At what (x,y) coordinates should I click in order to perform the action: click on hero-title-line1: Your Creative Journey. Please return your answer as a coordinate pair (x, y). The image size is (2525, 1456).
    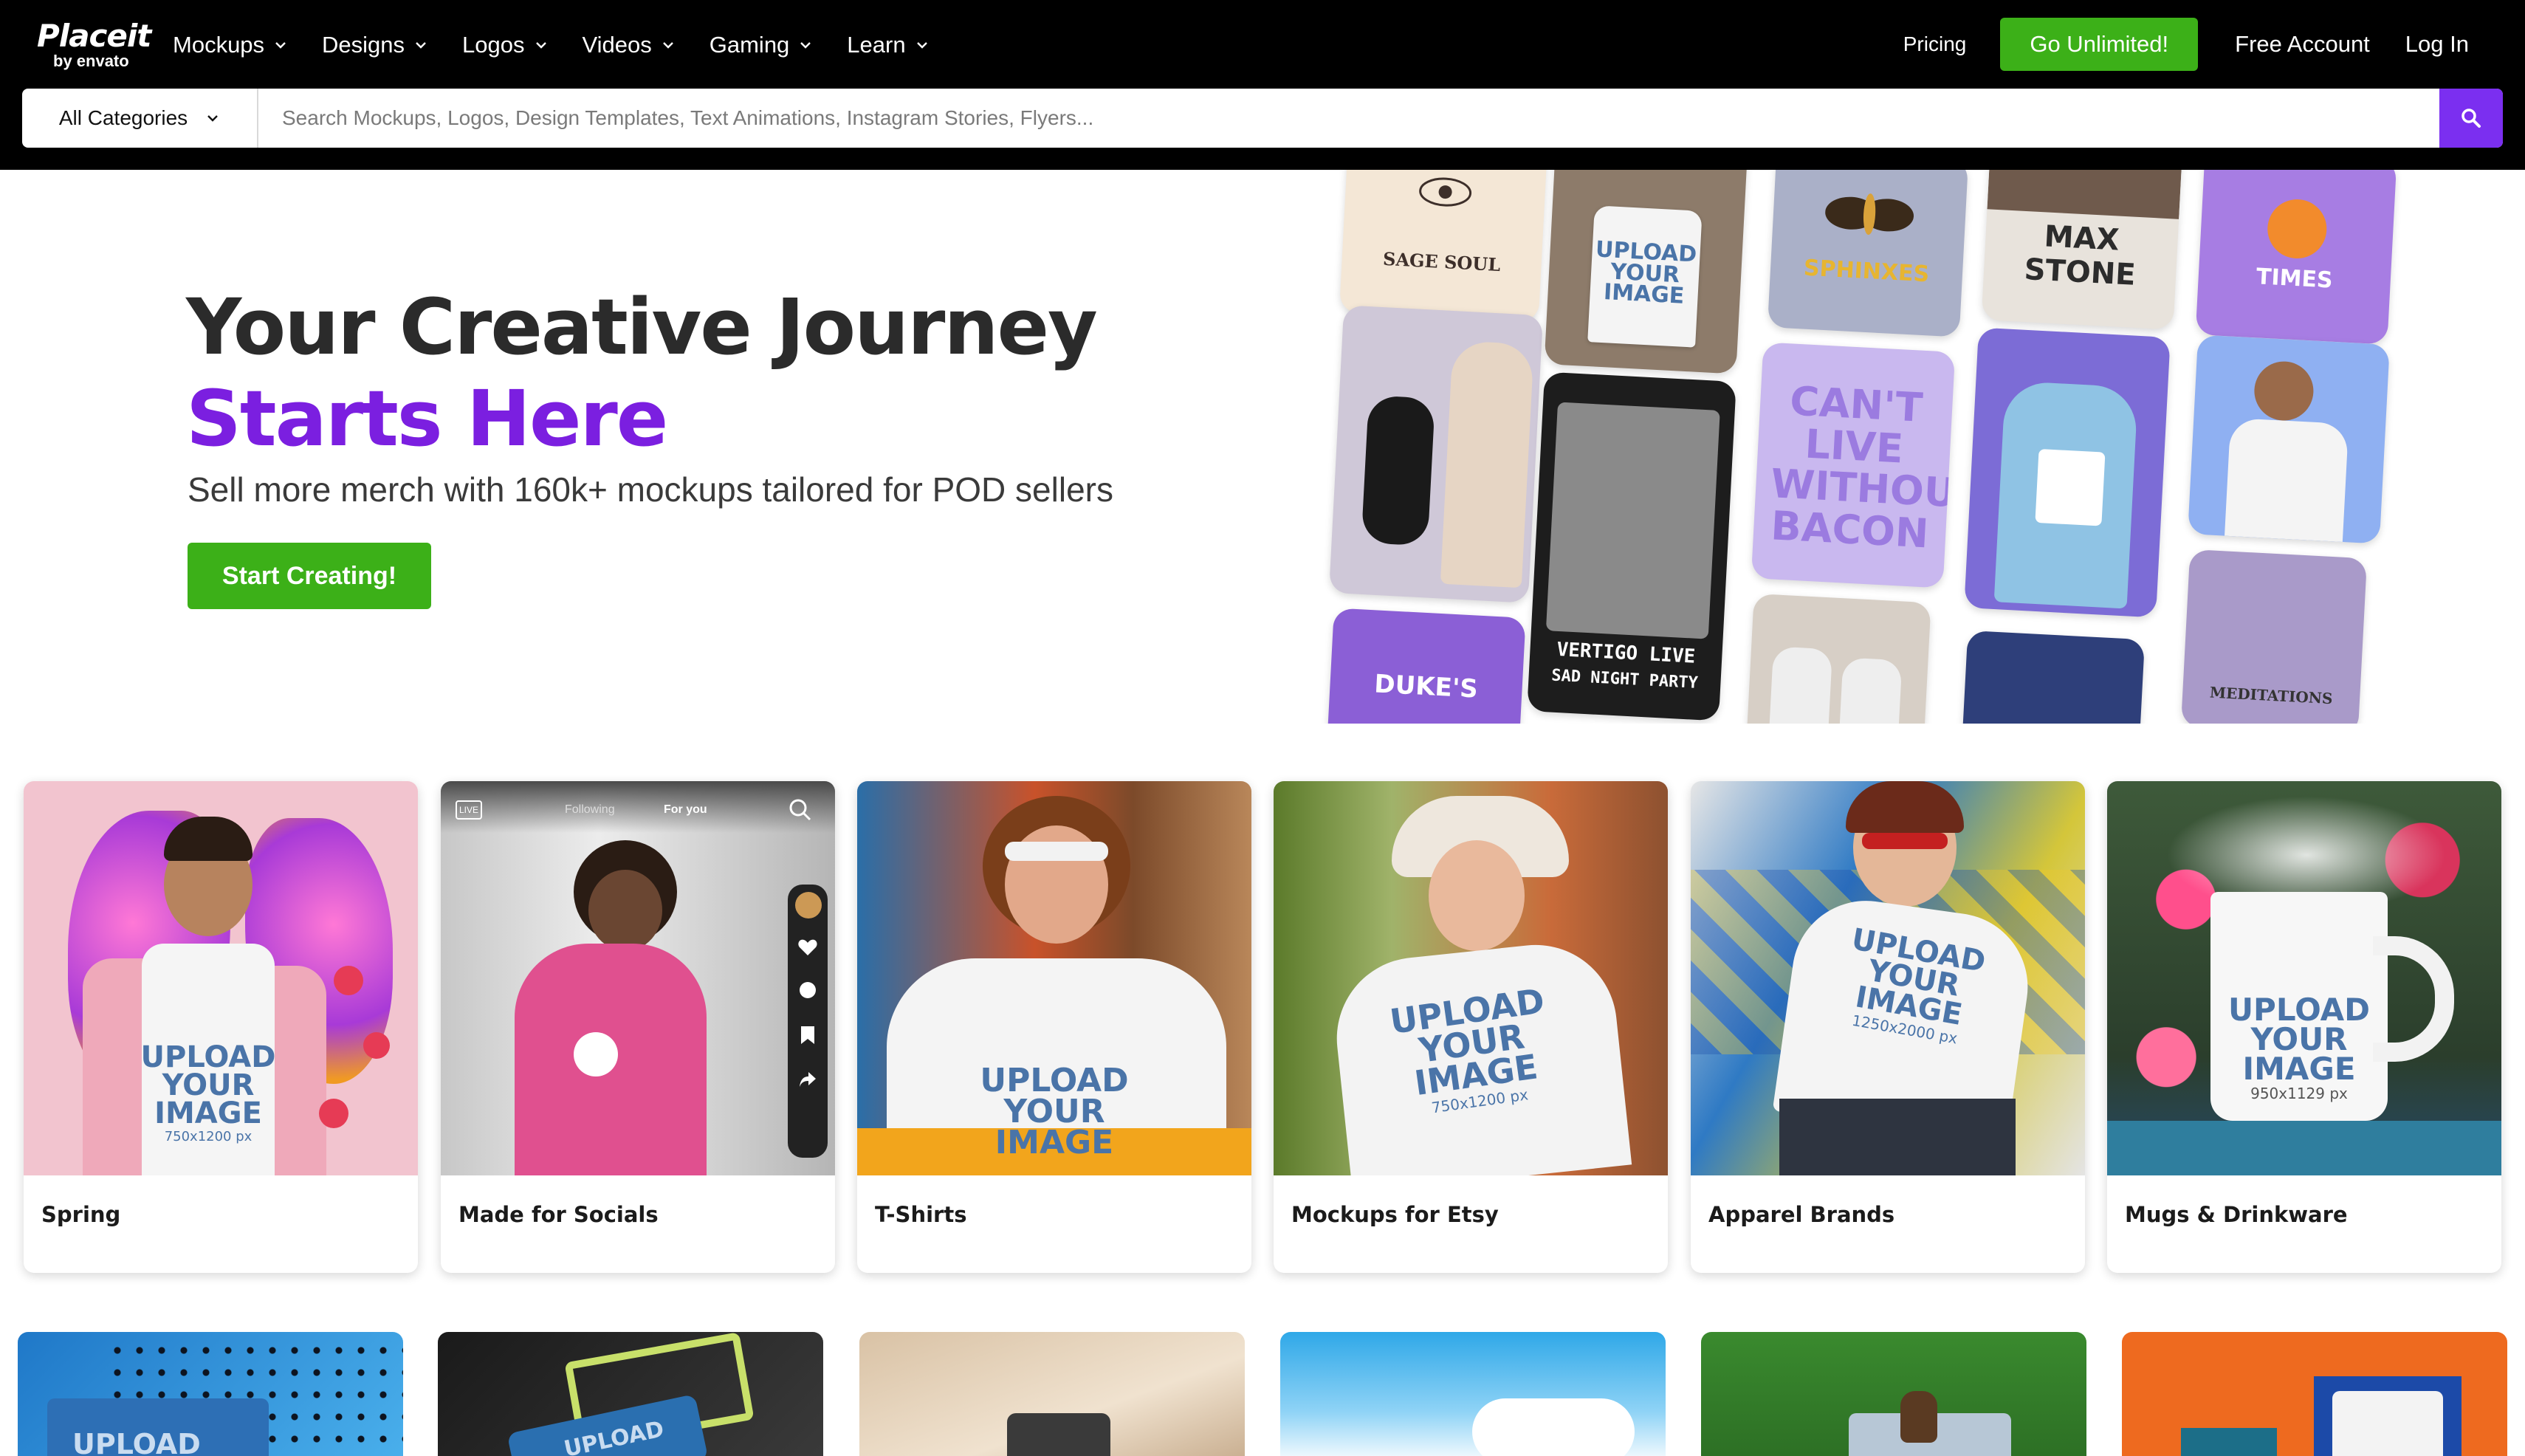
    Looking at the image, I should click on (642, 327).